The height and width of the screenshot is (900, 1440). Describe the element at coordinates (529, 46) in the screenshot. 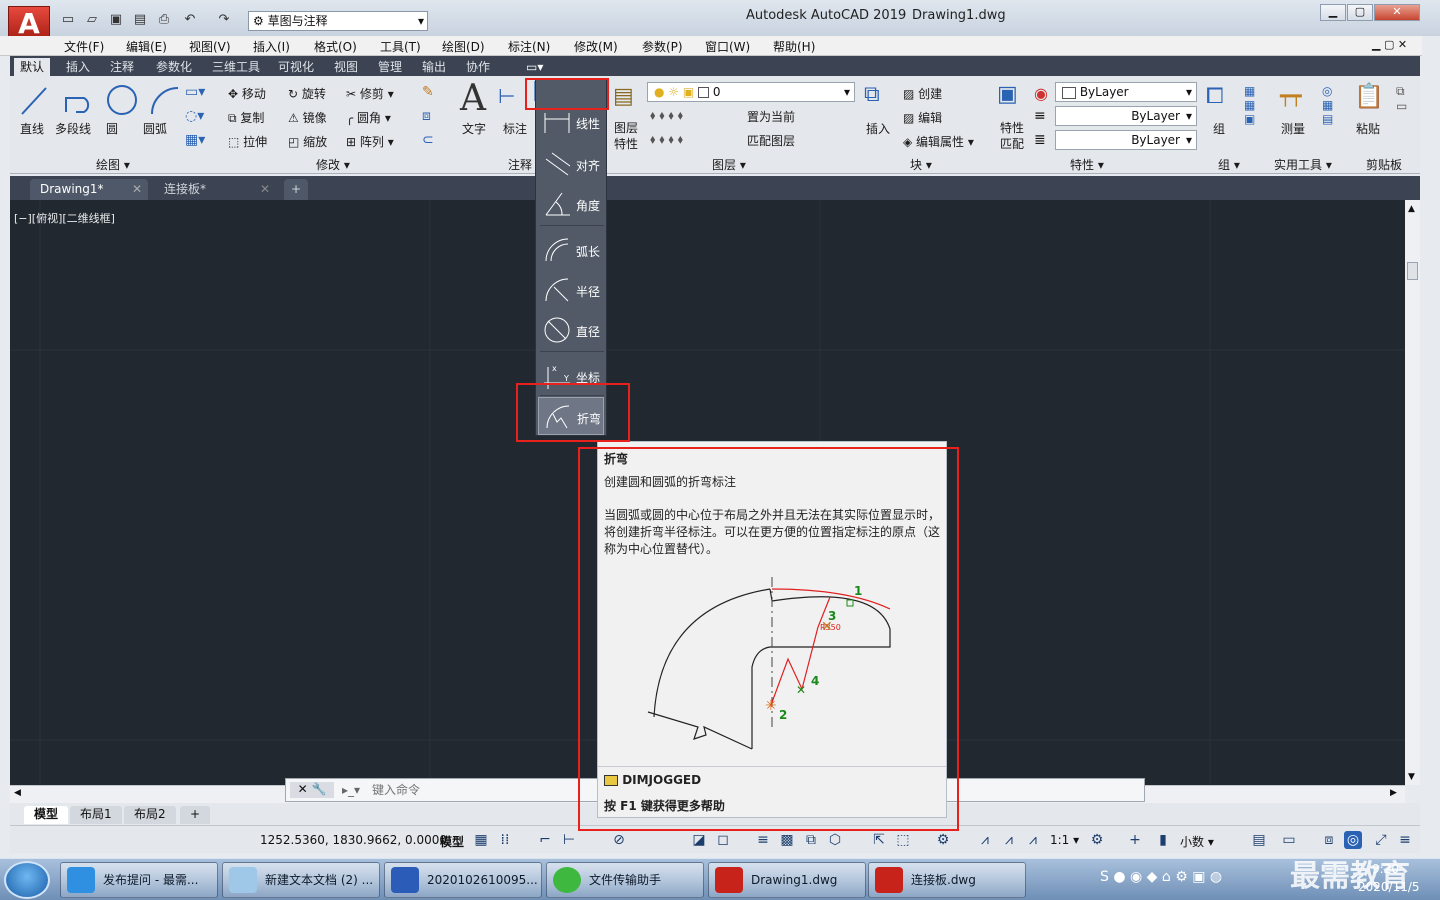

I see `menu-dimension: 标注(N)` at that location.